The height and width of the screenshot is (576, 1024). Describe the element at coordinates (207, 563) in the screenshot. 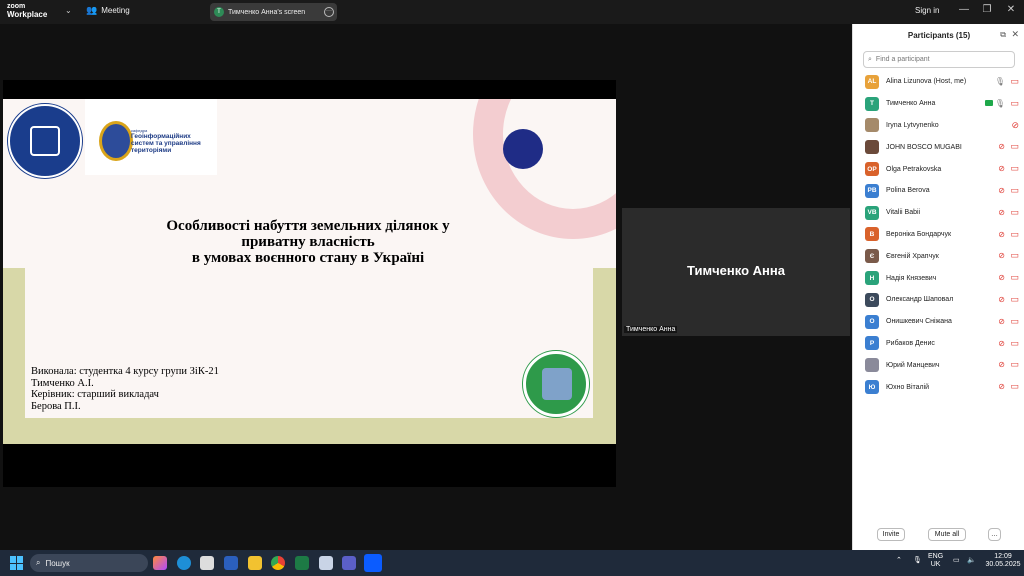

I see `notes-icon` at that location.